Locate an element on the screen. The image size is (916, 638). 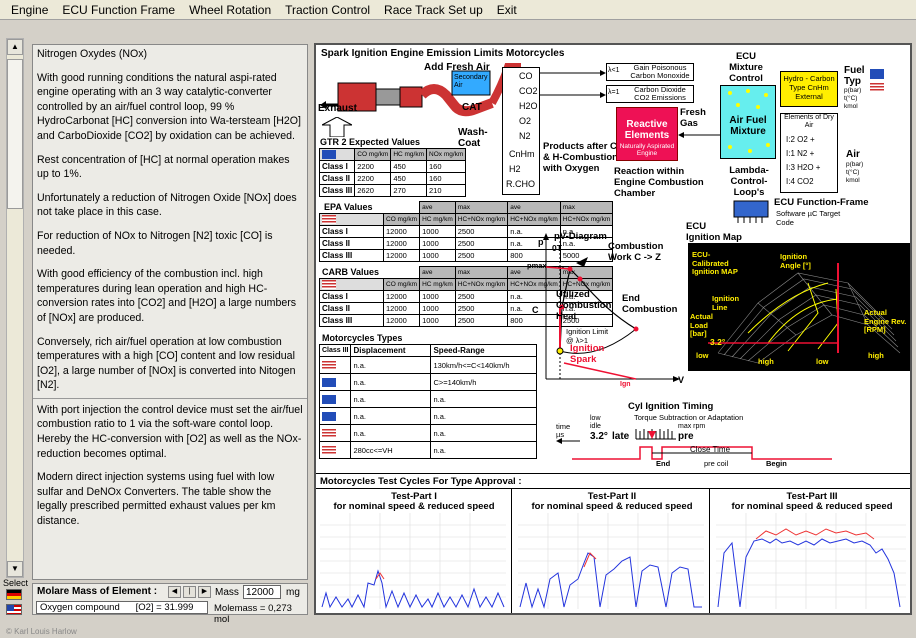
spin-left-icon: ◀ is located at coordinates (174, 592).